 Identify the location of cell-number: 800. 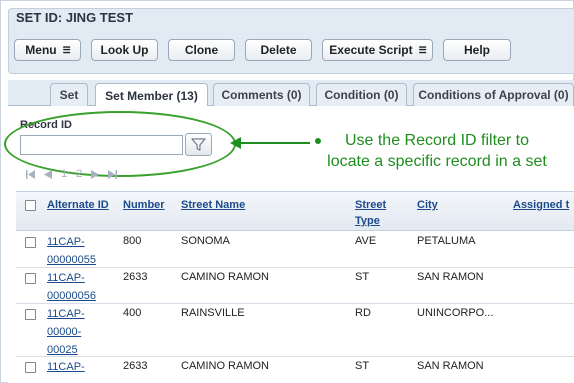
(132, 241).